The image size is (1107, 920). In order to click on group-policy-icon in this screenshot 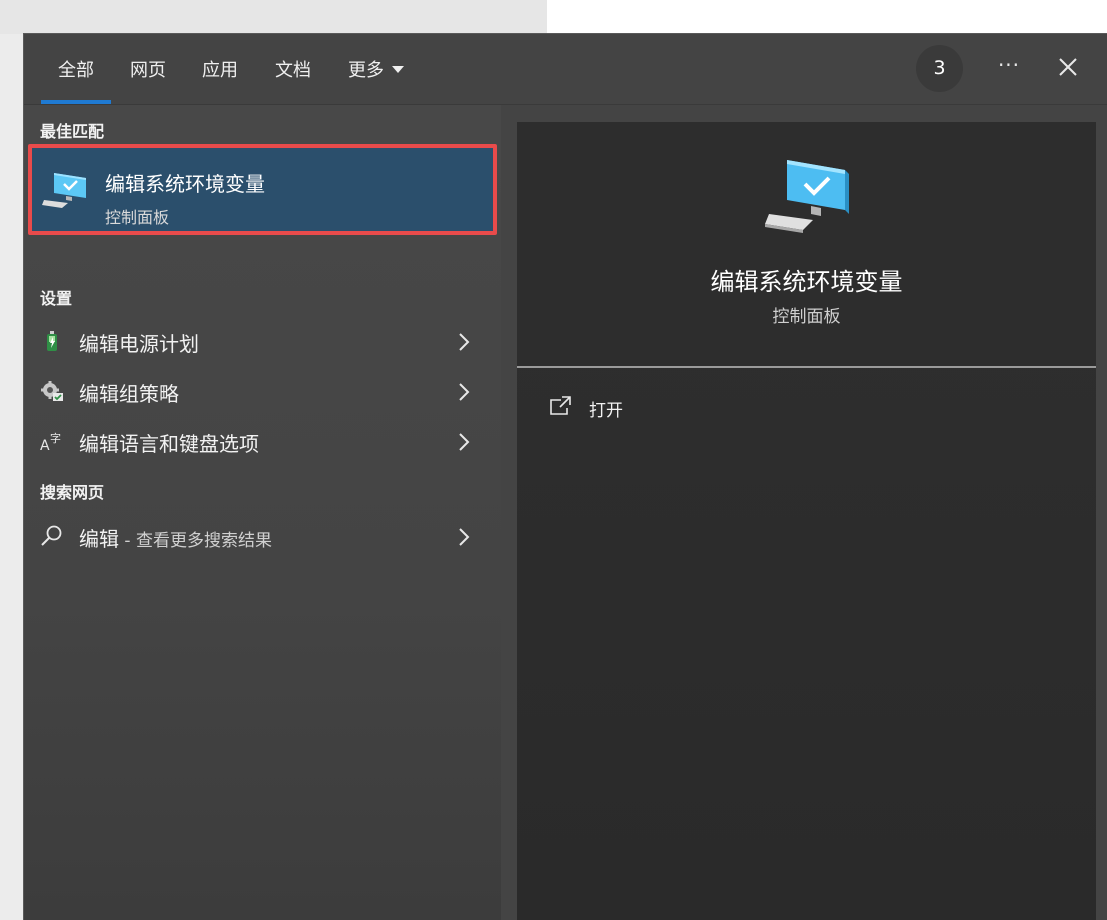, I will do `click(52, 391)`.